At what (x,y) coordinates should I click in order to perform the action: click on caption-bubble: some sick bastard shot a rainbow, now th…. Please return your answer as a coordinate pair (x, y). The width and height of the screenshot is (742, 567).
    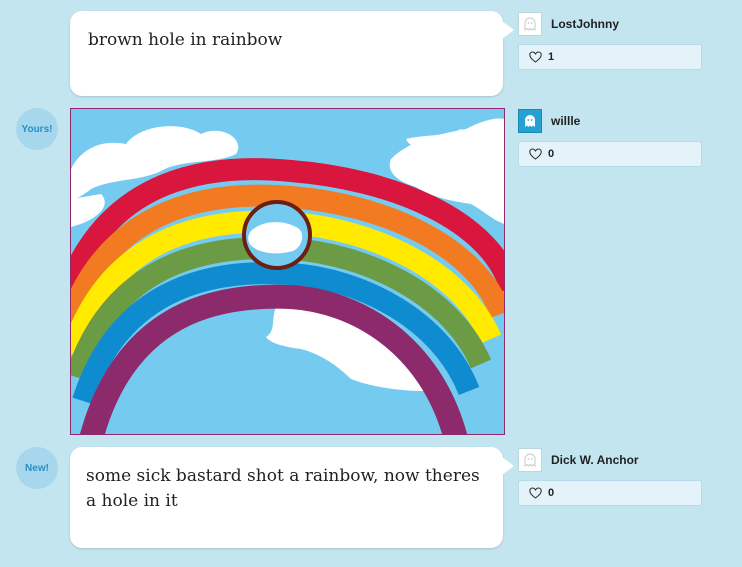
    Looking at the image, I should click on (292, 497).